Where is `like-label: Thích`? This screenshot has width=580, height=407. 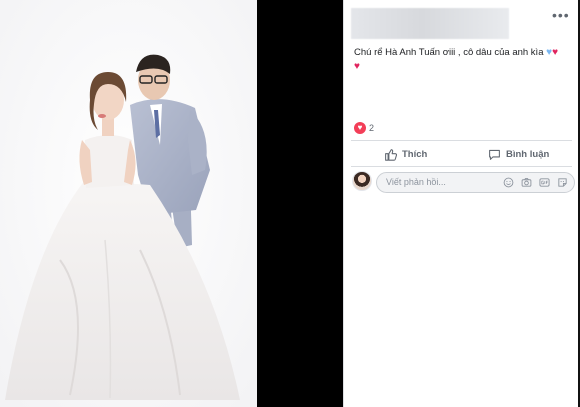 like-label: Thích is located at coordinates (415, 154).